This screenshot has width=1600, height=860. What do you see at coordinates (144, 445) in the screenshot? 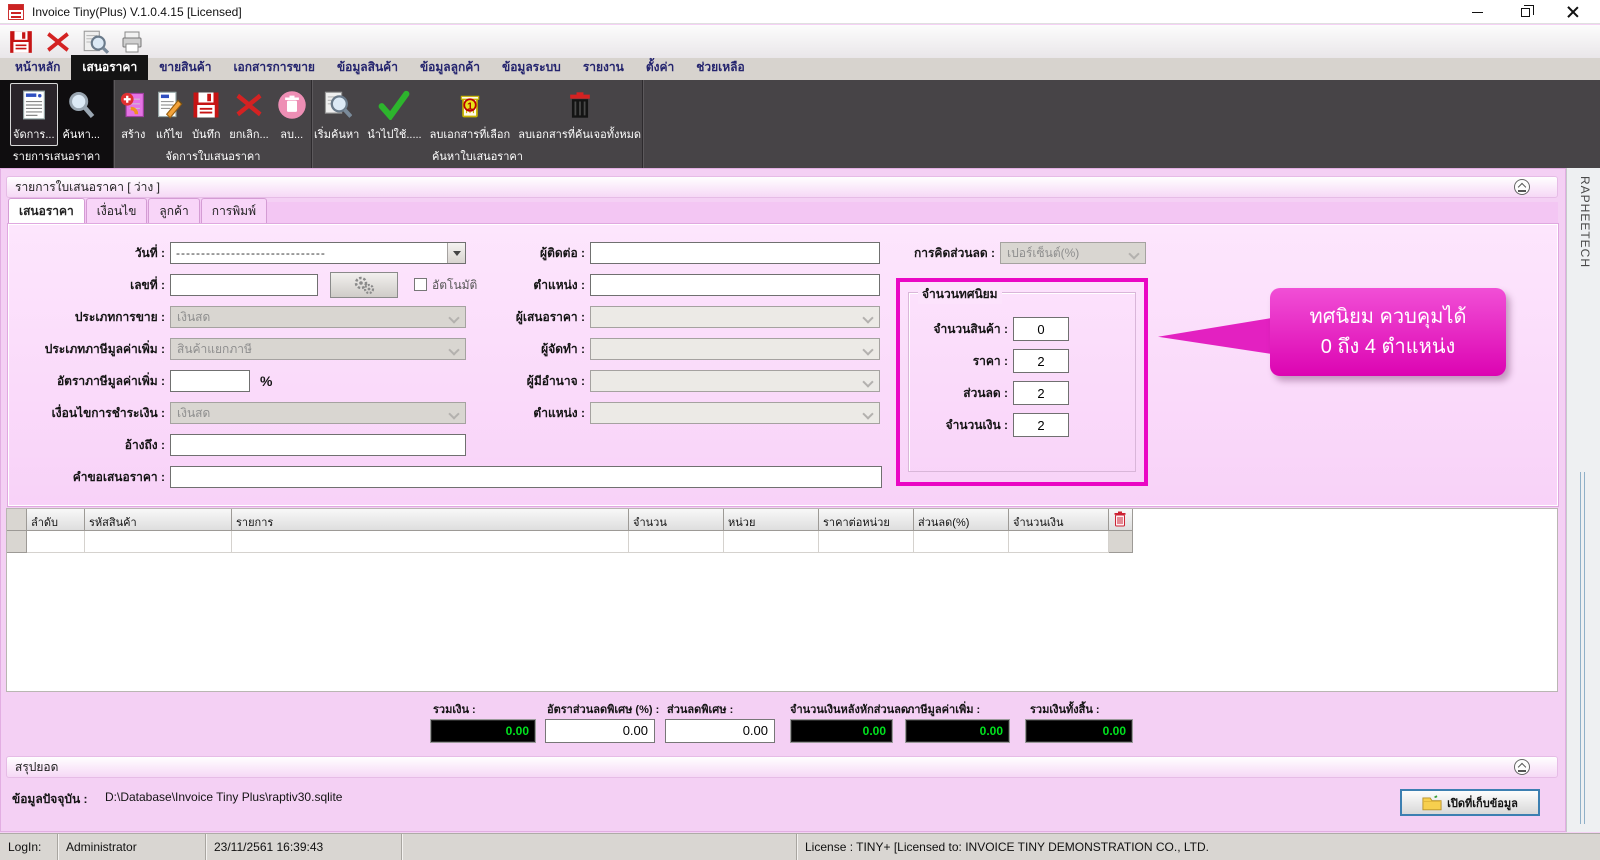
I see `reference-label: อ้างถึง :` at bounding box center [144, 445].